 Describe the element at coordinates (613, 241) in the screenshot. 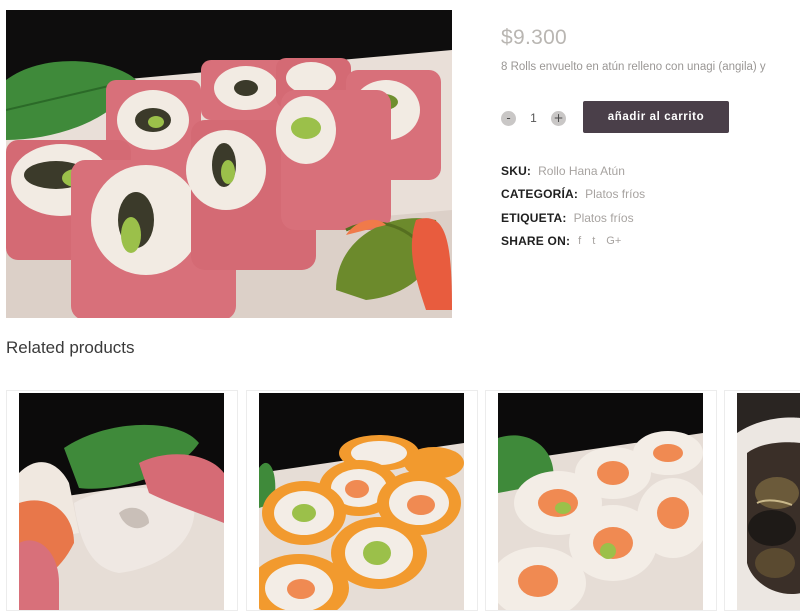

I see `google-plus-icon: G+` at that location.